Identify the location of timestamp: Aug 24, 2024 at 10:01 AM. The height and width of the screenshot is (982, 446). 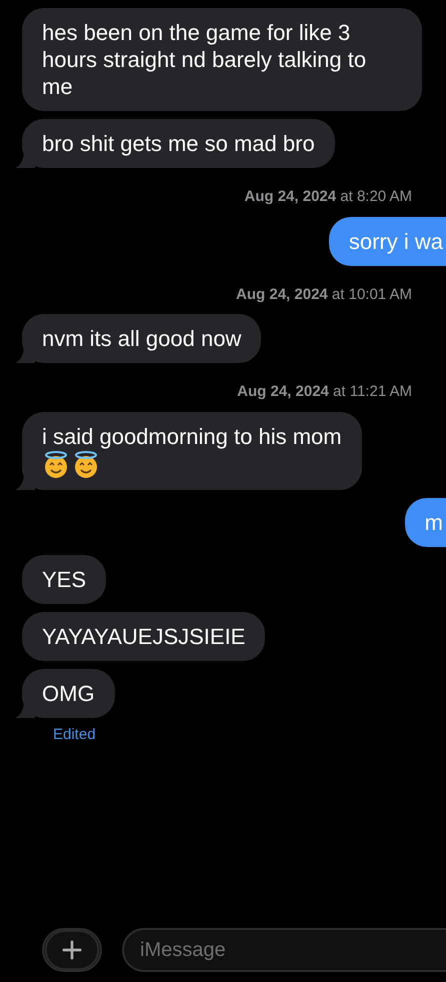
(324, 294).